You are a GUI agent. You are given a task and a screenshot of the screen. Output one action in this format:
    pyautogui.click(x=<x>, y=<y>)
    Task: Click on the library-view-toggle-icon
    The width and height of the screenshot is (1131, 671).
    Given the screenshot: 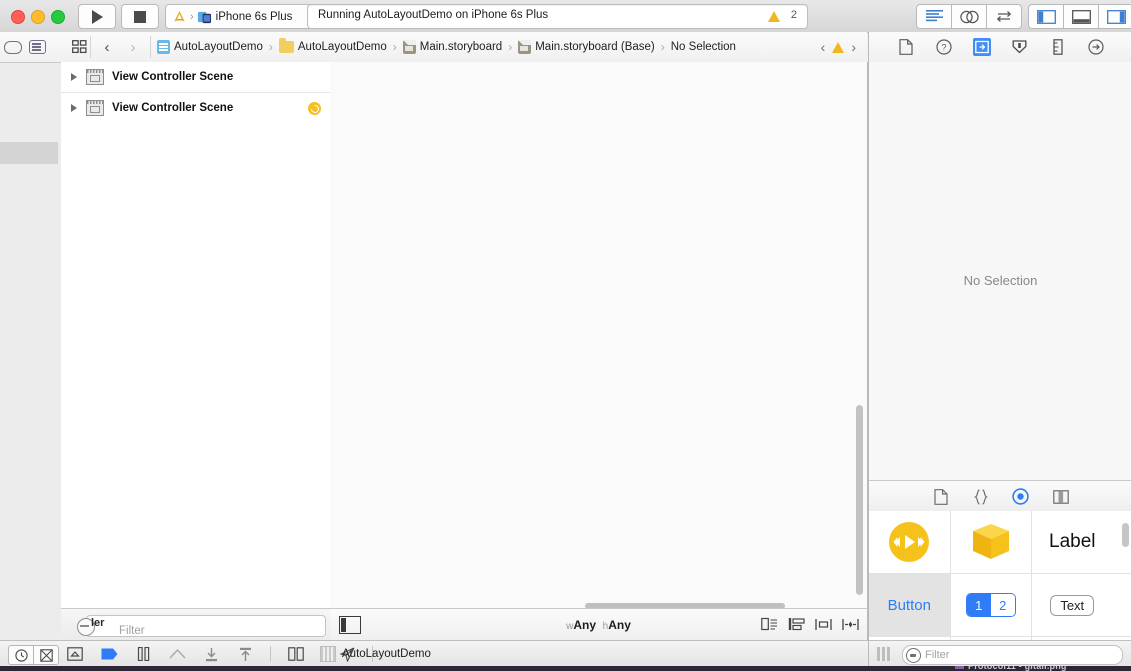 What is the action you would take?
    pyautogui.click(x=884, y=654)
    